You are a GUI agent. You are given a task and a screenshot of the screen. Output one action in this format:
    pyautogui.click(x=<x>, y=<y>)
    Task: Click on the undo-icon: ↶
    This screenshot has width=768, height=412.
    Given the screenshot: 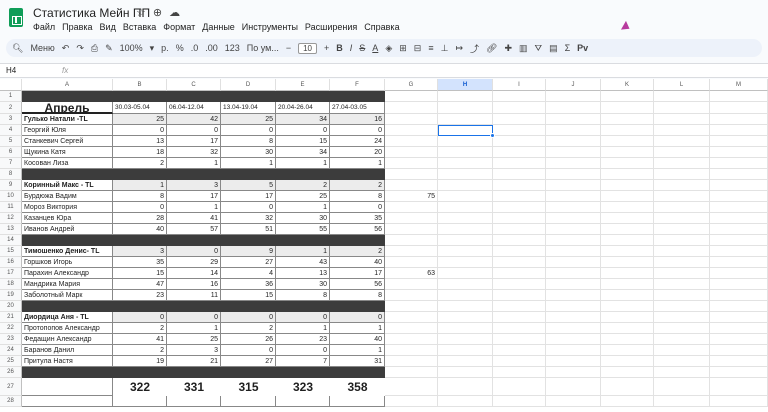 What is the action you would take?
    pyautogui.click(x=66, y=48)
    